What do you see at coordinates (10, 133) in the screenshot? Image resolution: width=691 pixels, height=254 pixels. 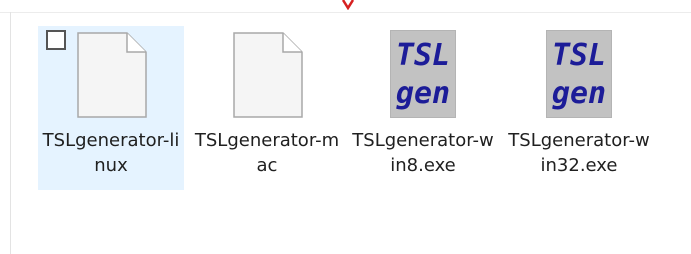 I see `left-pane-border` at bounding box center [10, 133].